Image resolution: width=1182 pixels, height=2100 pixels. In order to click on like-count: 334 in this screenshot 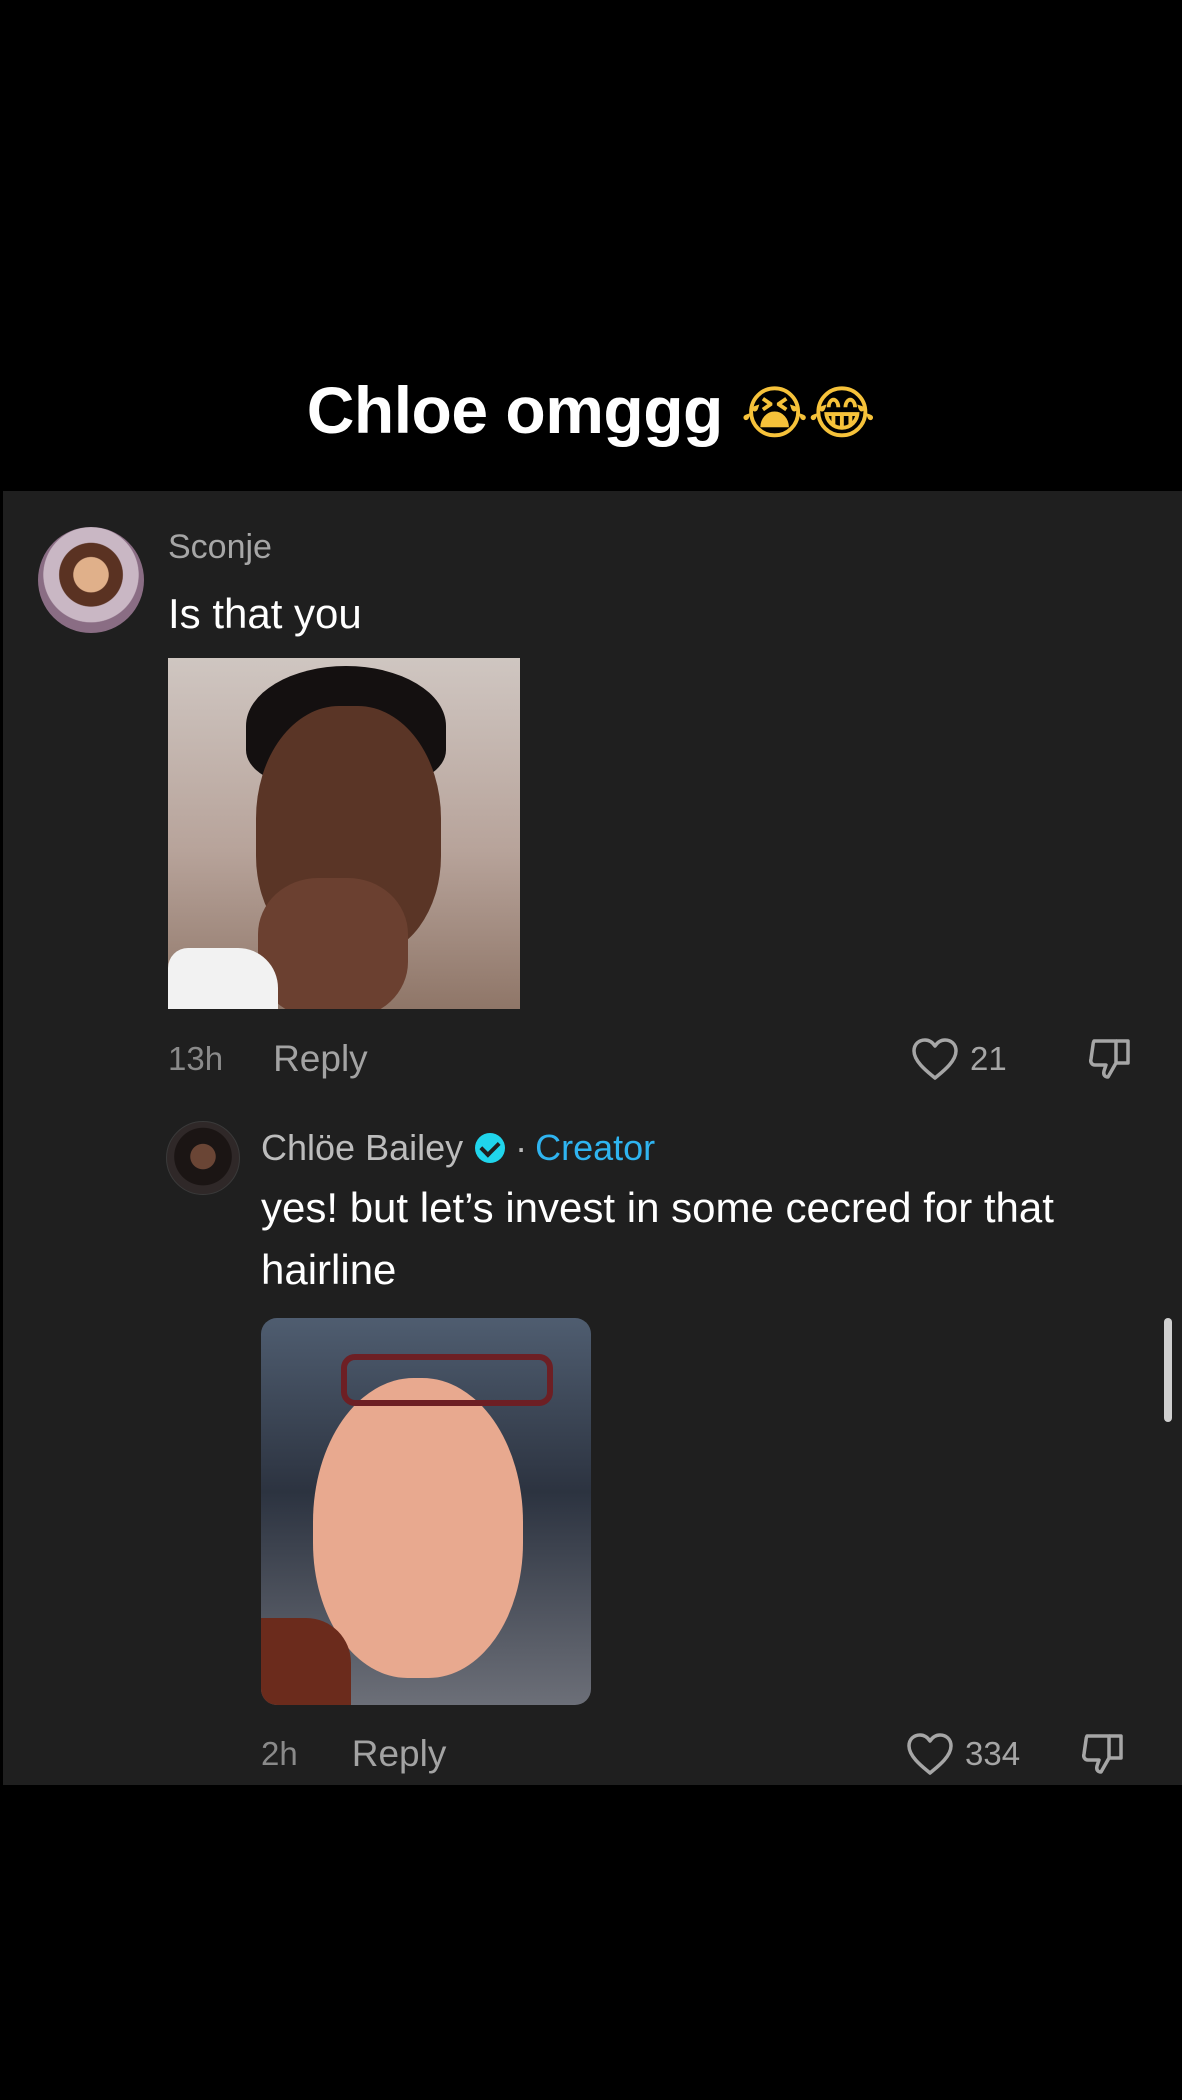, I will do `click(993, 1753)`.